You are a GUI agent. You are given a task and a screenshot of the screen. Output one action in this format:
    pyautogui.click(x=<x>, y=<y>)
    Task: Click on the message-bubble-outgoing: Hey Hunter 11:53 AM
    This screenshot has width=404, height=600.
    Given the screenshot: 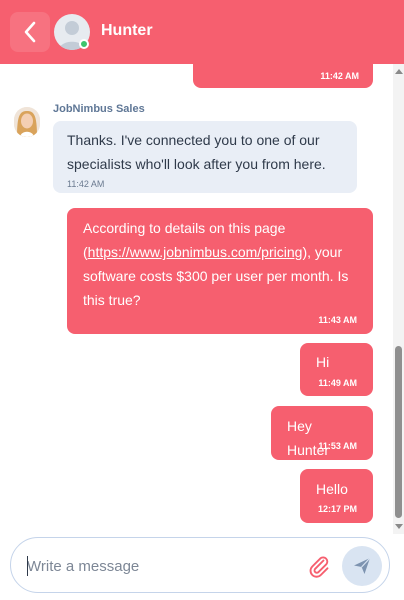 What is the action you would take?
    pyautogui.click(x=322, y=433)
    